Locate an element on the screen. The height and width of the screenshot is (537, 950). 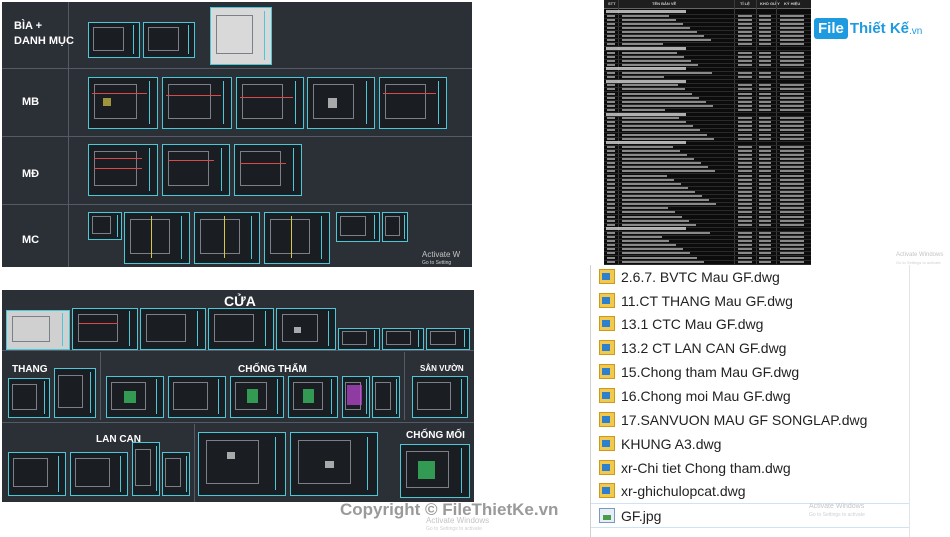
file-item: 15.Chong tham Mau GF.dwg is located at coordinates (750, 371).